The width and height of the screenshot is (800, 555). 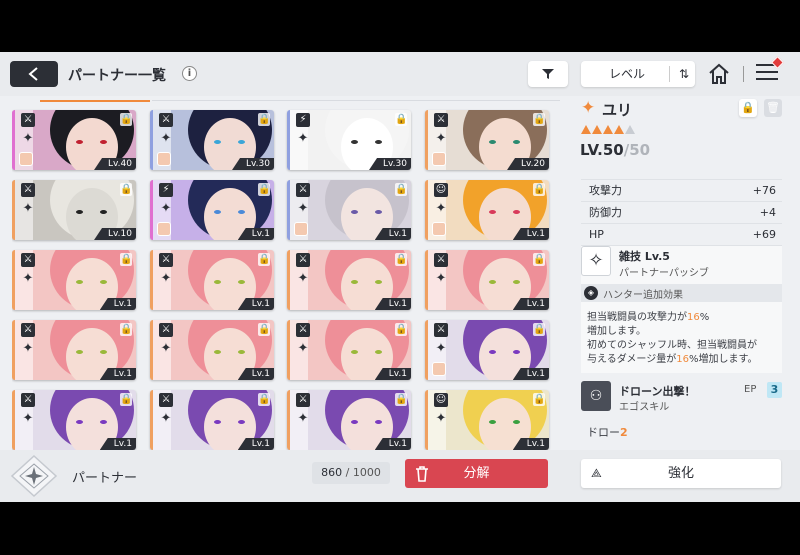 I want to click on drone-skill-icon: ⚇, so click(x=596, y=396).